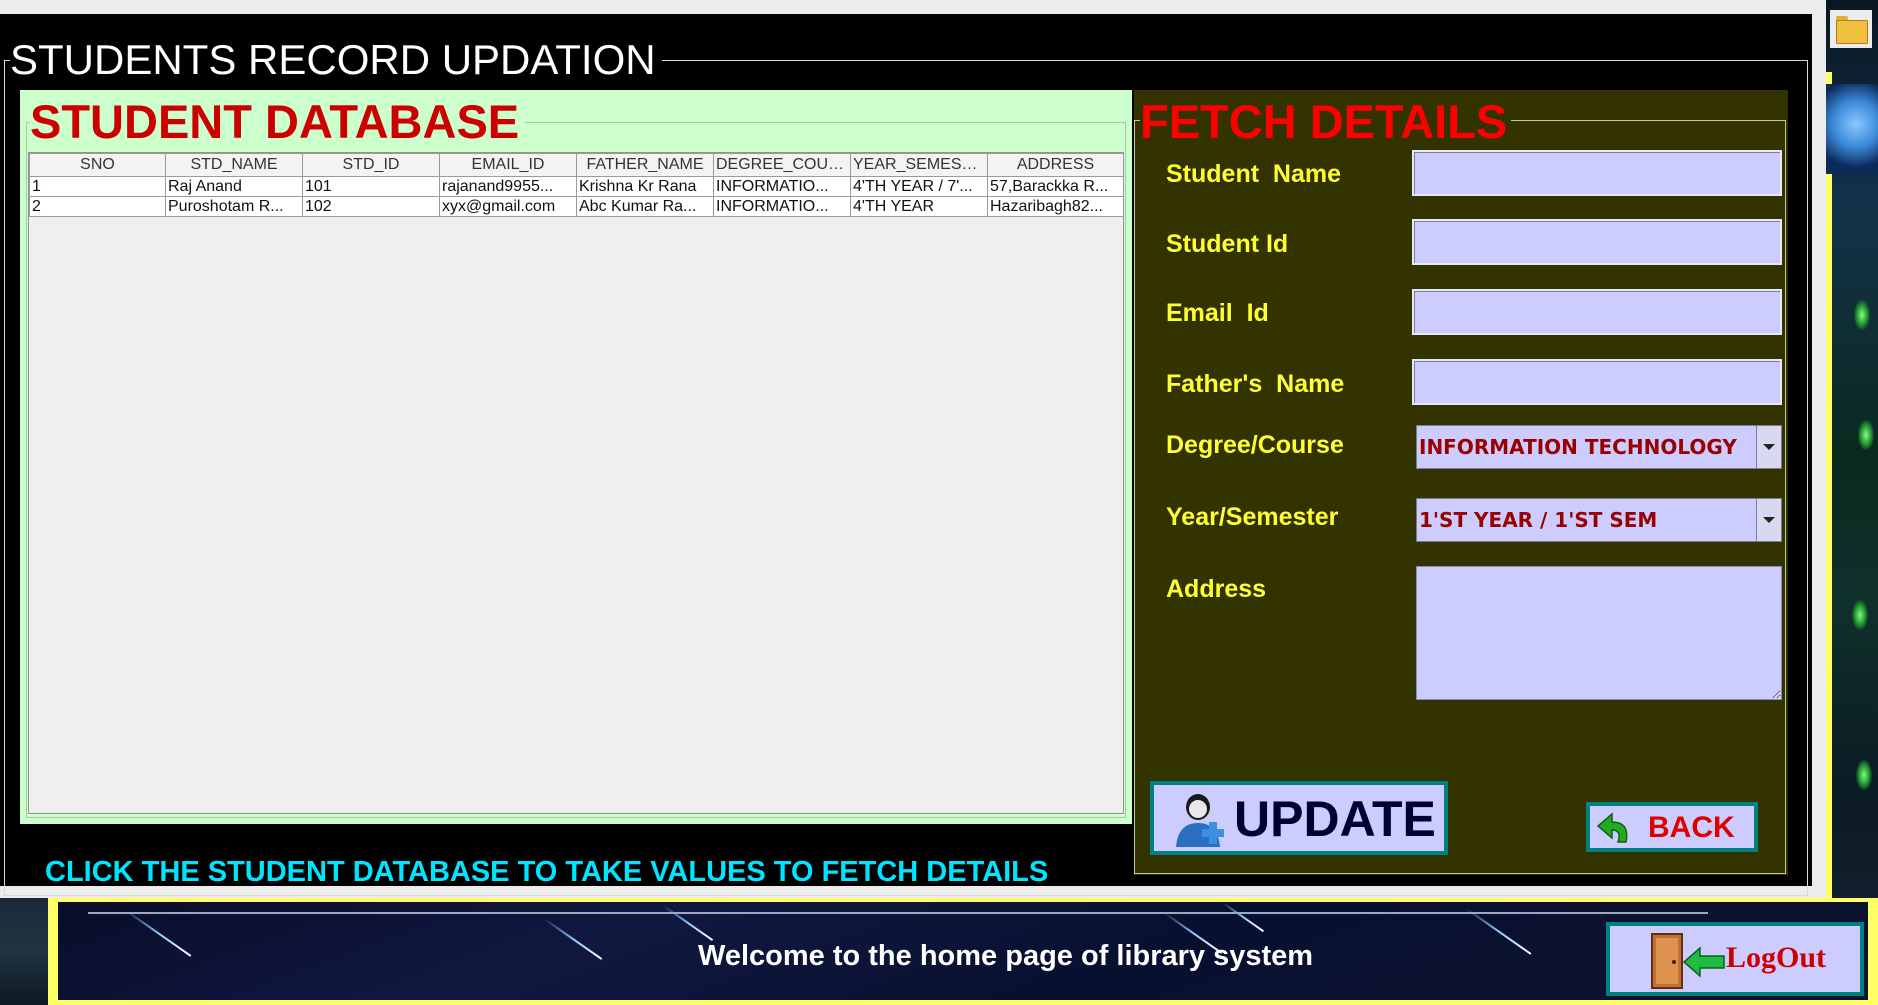 The width and height of the screenshot is (1878, 1005). I want to click on table-cell: xyx@gmail.com, so click(508, 206).